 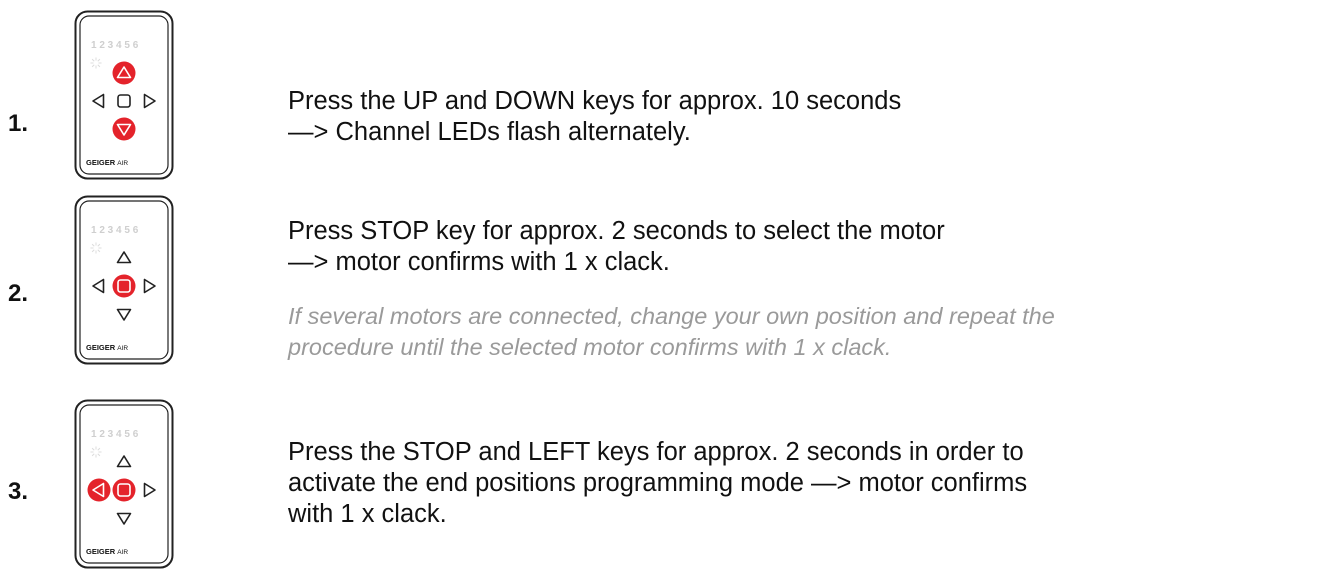 I want to click on instruction-line: —> motor confirms with 1 x clack., so click(x=479, y=262).